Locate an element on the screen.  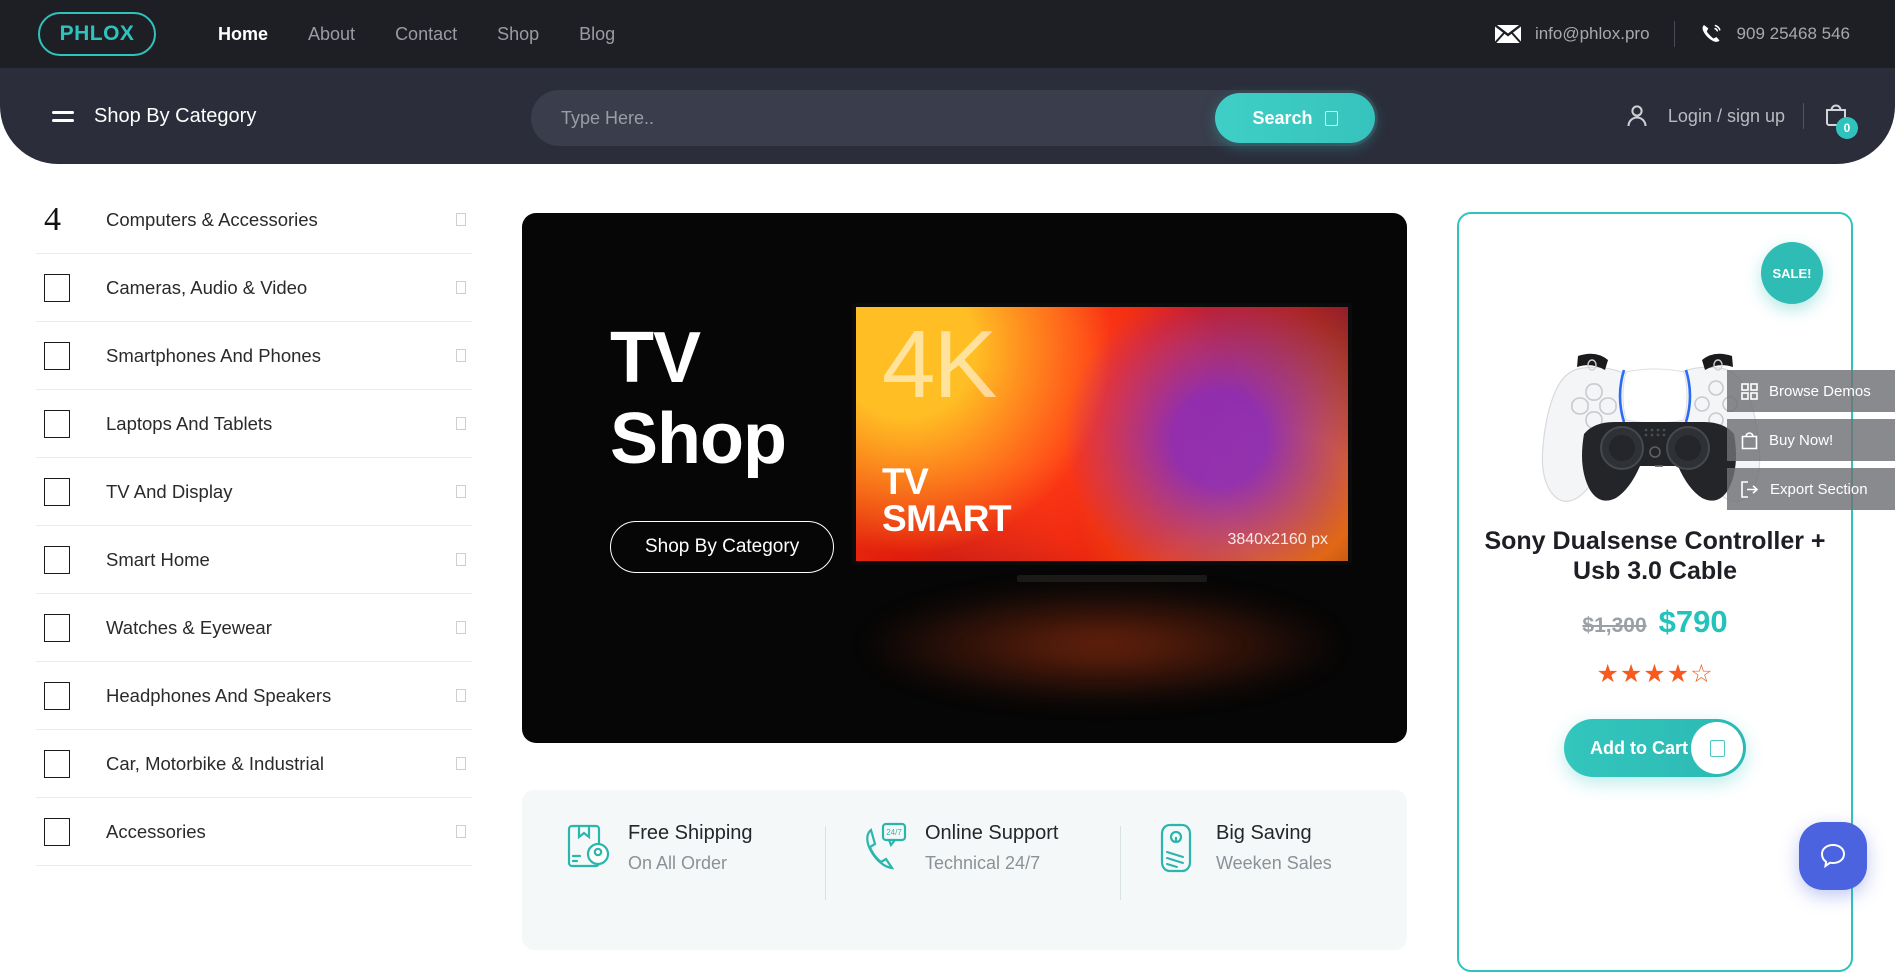
shop-by-category-toggle: Shop By Category is located at coordinates (154, 116).